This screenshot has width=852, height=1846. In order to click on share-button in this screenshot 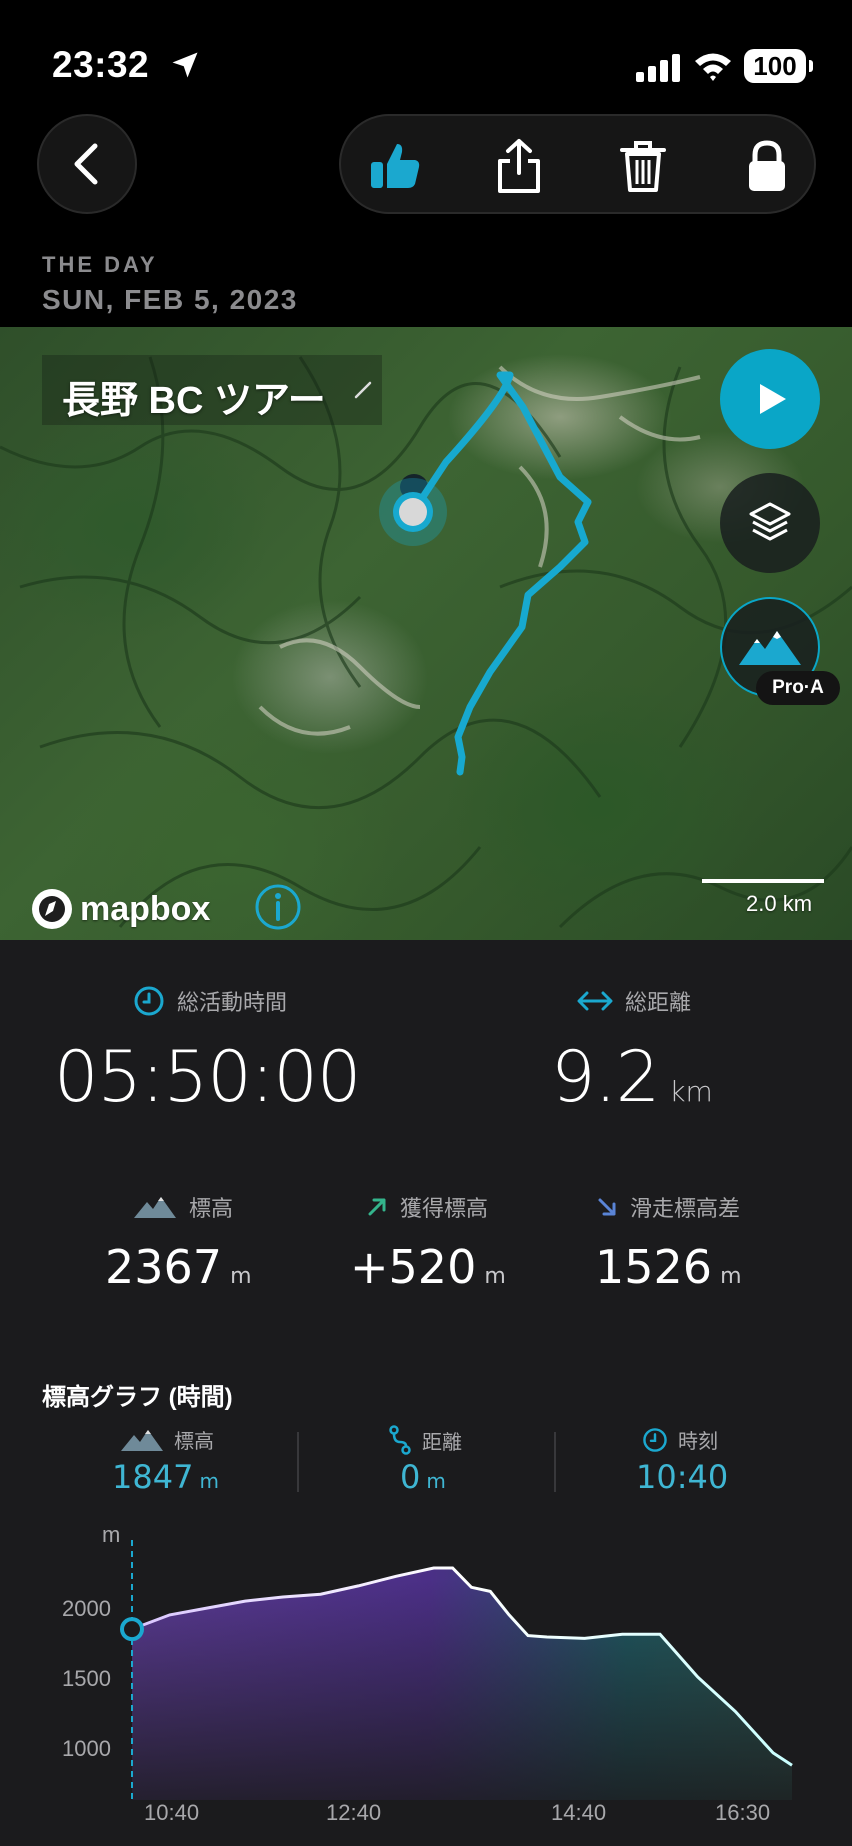, I will do `click(519, 166)`.